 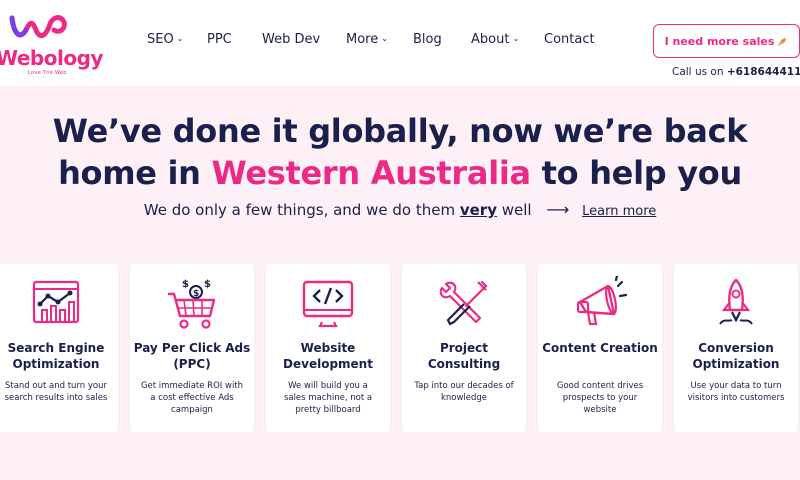 I want to click on phone-prefix: Call us on, so click(x=698, y=72).